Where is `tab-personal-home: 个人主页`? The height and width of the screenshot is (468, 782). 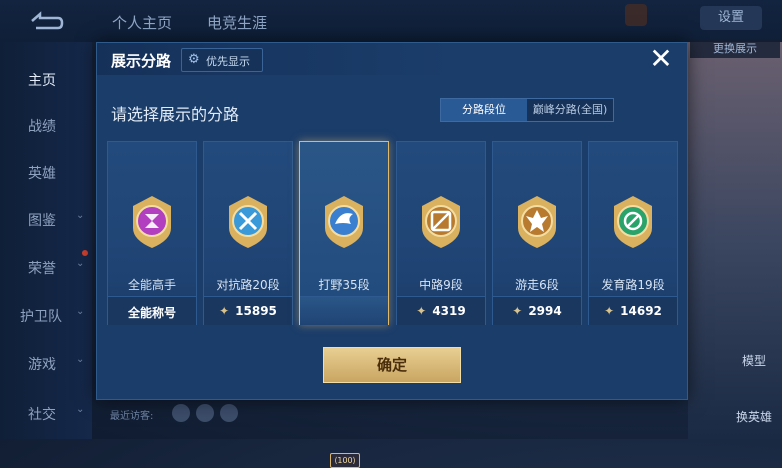
tab-personal-home: 个人主页 is located at coordinates (142, 22).